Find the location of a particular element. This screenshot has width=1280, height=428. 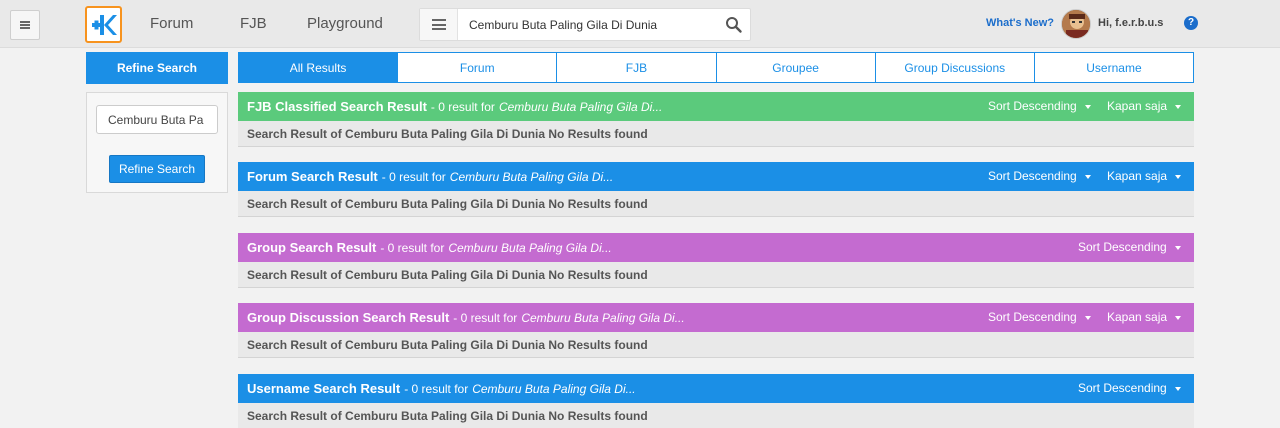

main-menu-button is located at coordinates (25, 25).